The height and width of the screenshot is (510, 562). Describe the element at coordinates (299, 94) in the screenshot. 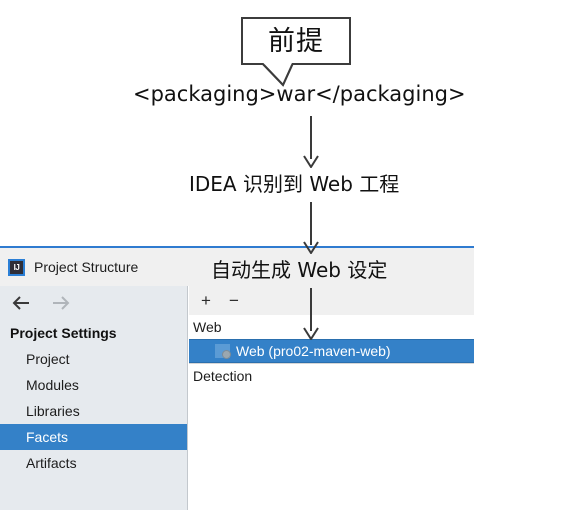

I see `packaging-declaration-text: <packaging>war</packaging>` at that location.